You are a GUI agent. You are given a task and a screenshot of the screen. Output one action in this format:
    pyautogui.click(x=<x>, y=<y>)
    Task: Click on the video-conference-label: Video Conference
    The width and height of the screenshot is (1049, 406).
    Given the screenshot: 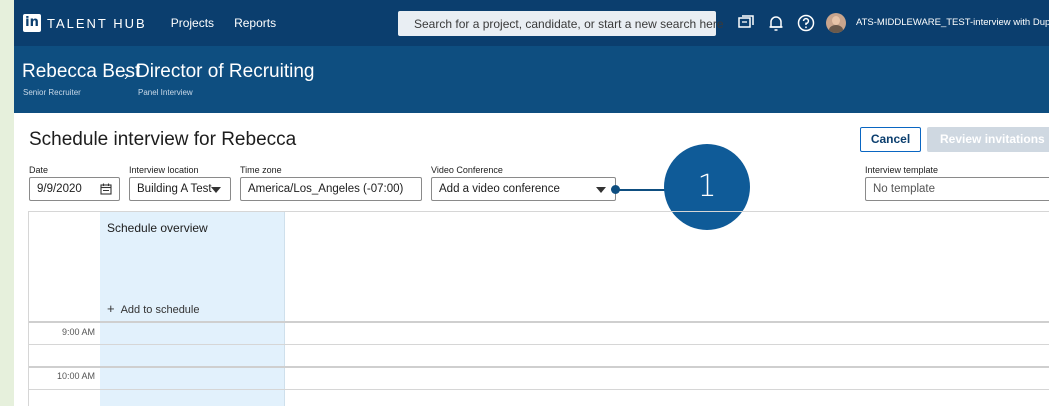 What is the action you would take?
    pyautogui.click(x=467, y=170)
    